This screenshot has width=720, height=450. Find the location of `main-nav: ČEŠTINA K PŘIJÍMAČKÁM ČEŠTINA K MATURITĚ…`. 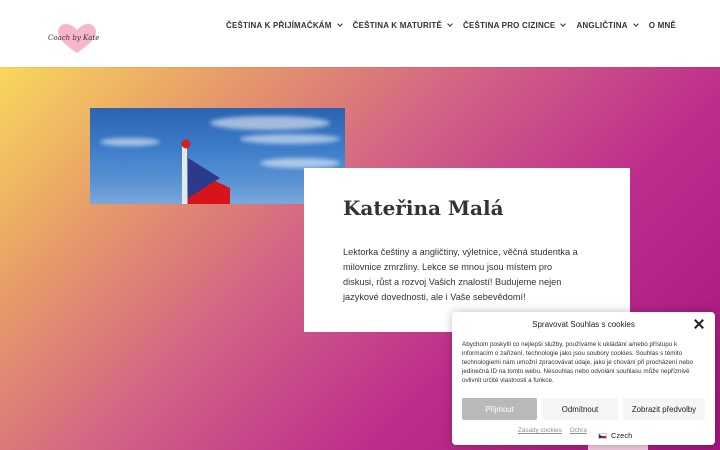

main-nav: ČEŠTINA K PŘIJÍMAČKÁM ČEŠTINA K MATURITĚ… is located at coordinates (451, 25).